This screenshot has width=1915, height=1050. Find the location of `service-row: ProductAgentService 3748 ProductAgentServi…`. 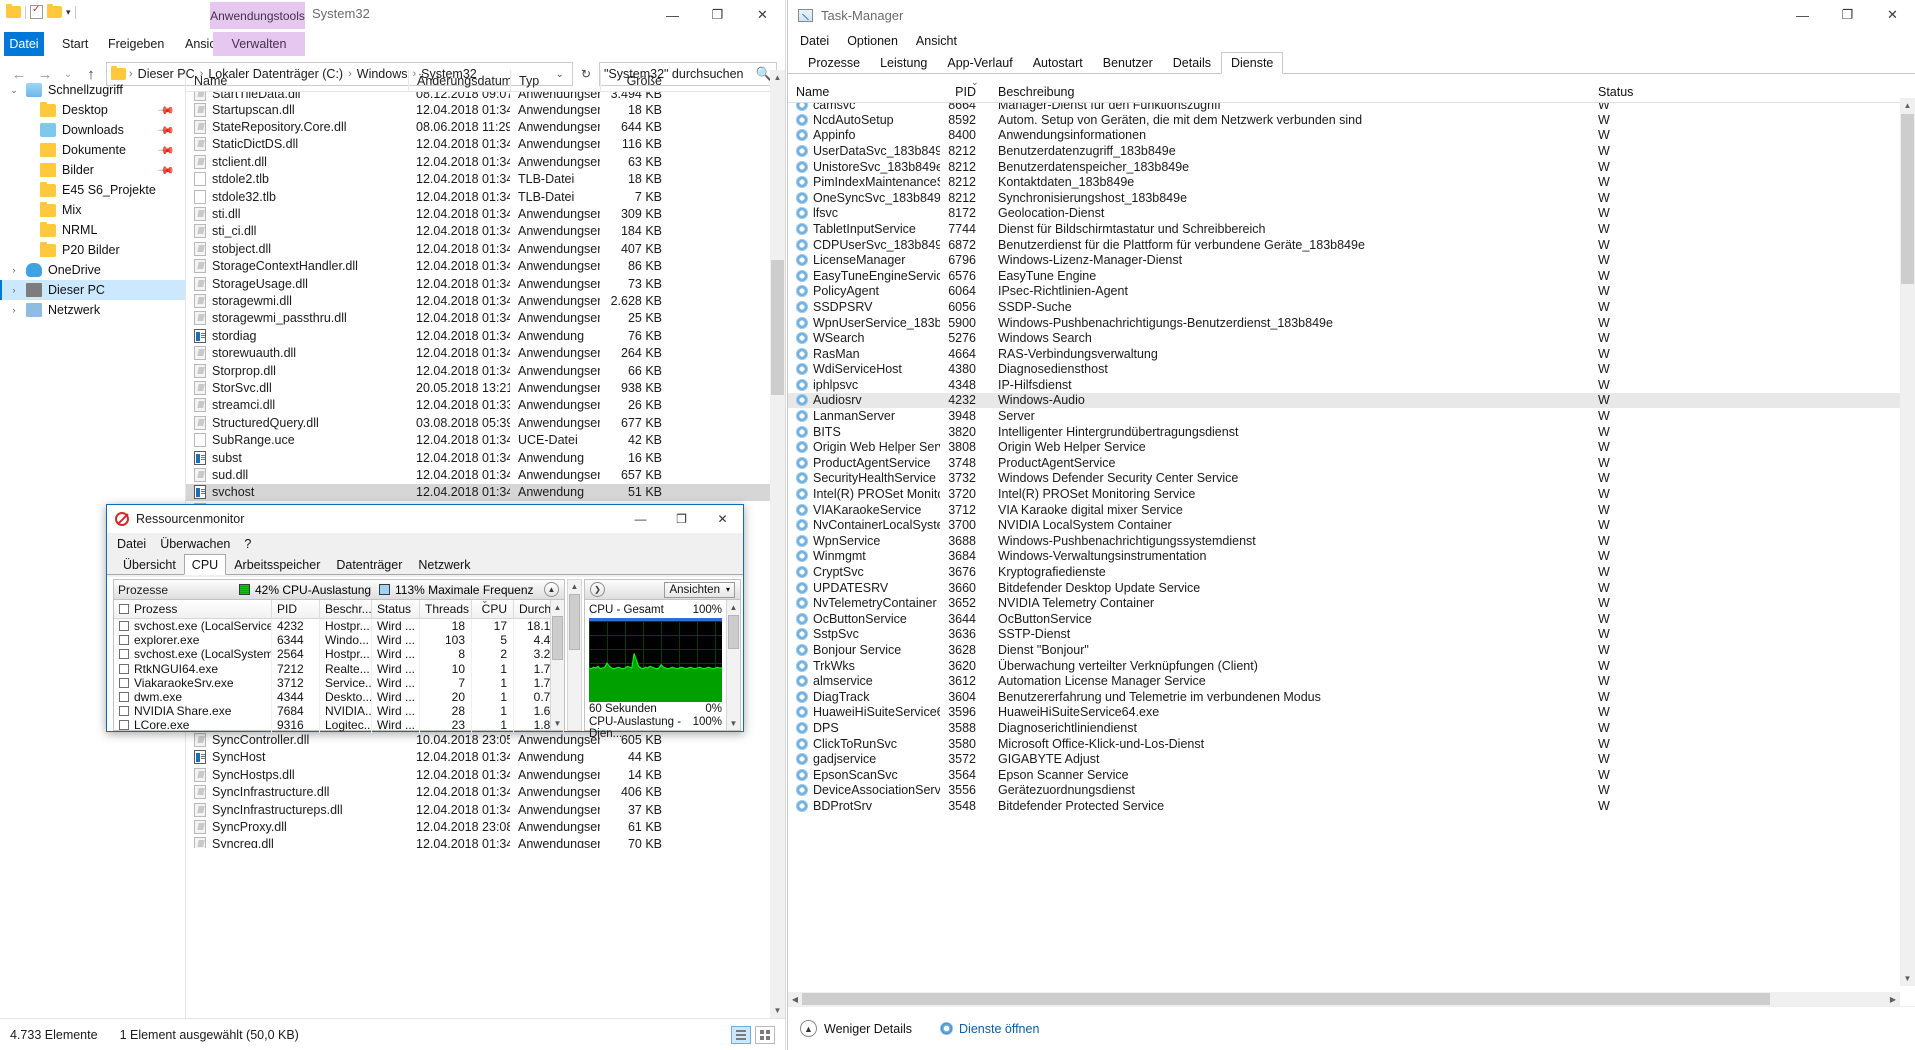

service-row: ProductAgentService 3748 ProductAgentServi… is located at coordinates (1344, 463).